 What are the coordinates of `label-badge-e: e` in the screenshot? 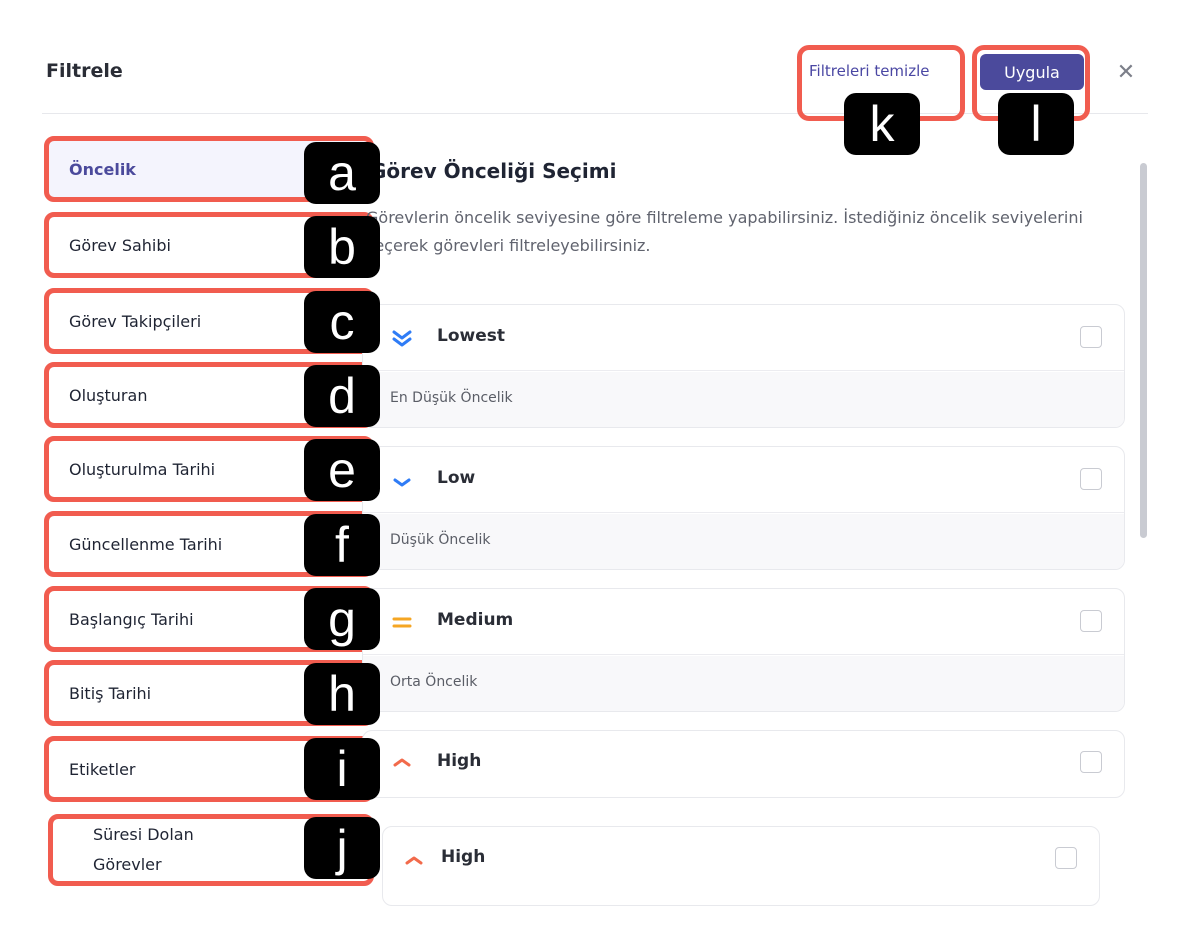 It's located at (342, 470).